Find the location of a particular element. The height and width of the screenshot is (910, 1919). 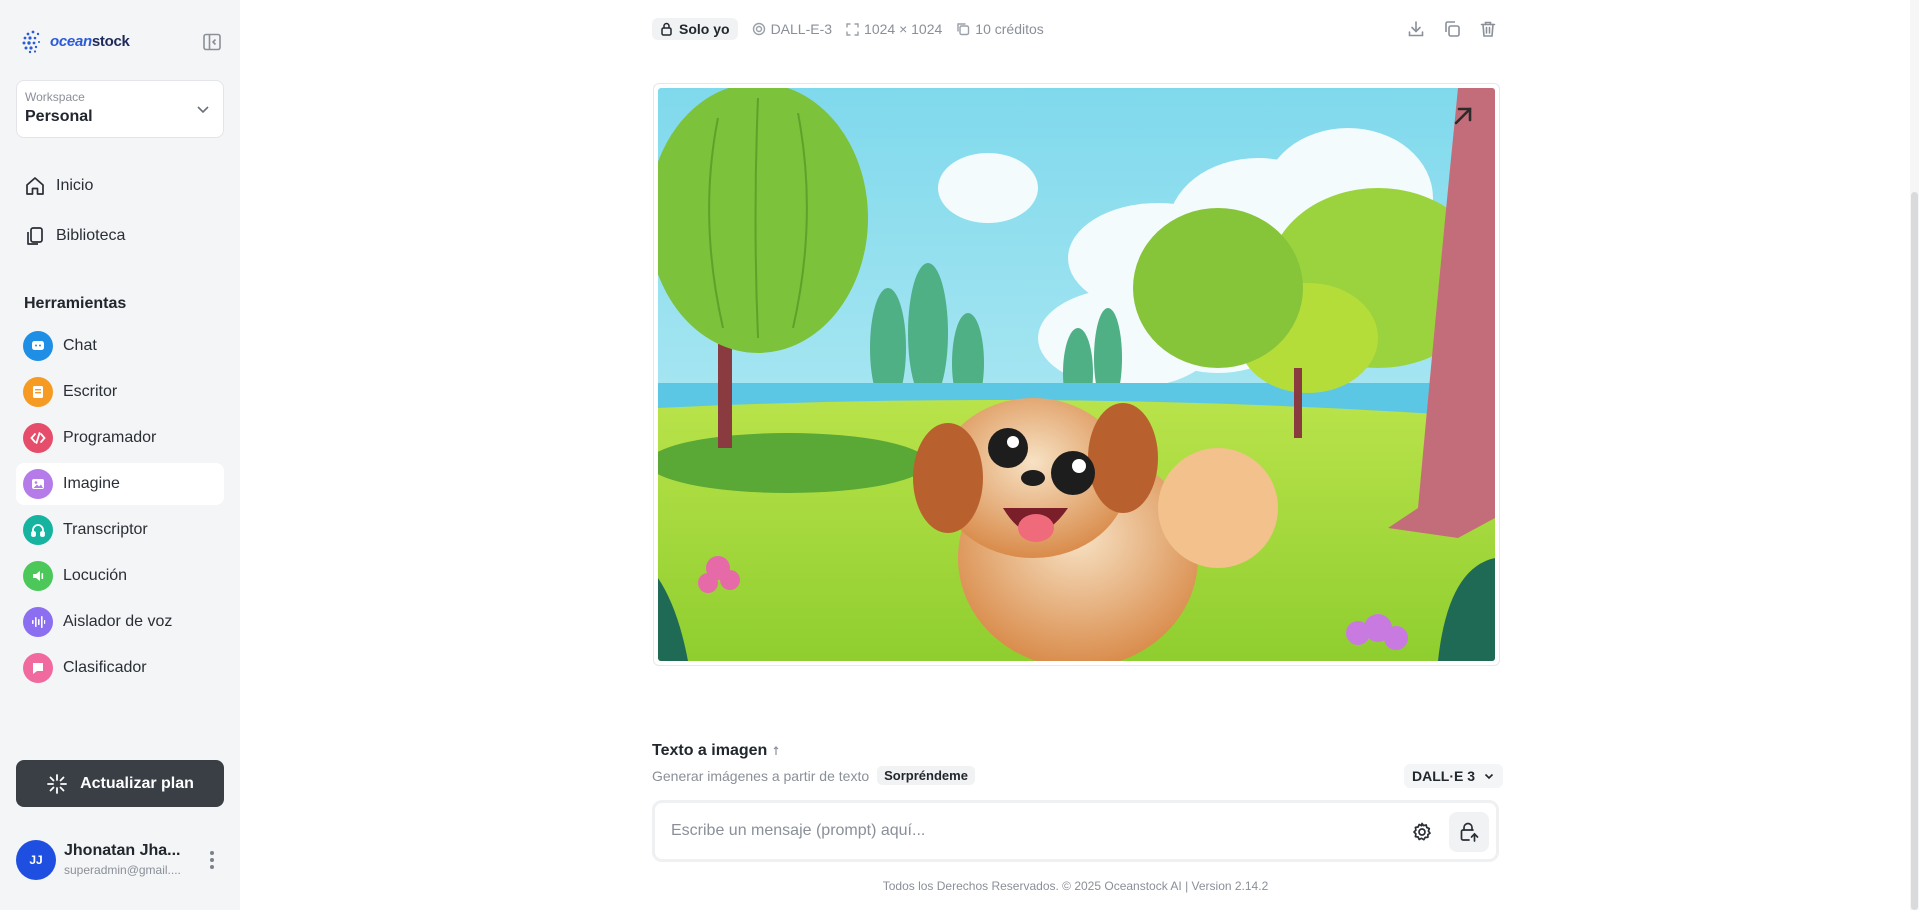

tool-item-label: Clasificador is located at coordinates (105, 667).